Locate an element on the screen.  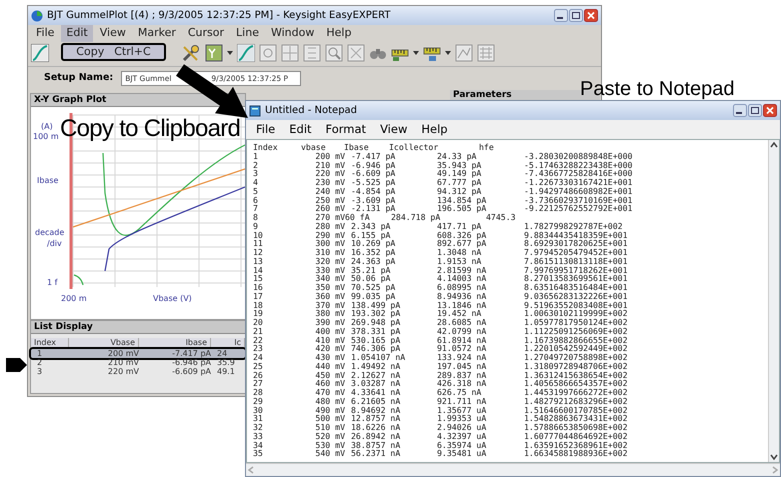
table-cell-text: -6.609 pA is located at coordinates (191, 371).